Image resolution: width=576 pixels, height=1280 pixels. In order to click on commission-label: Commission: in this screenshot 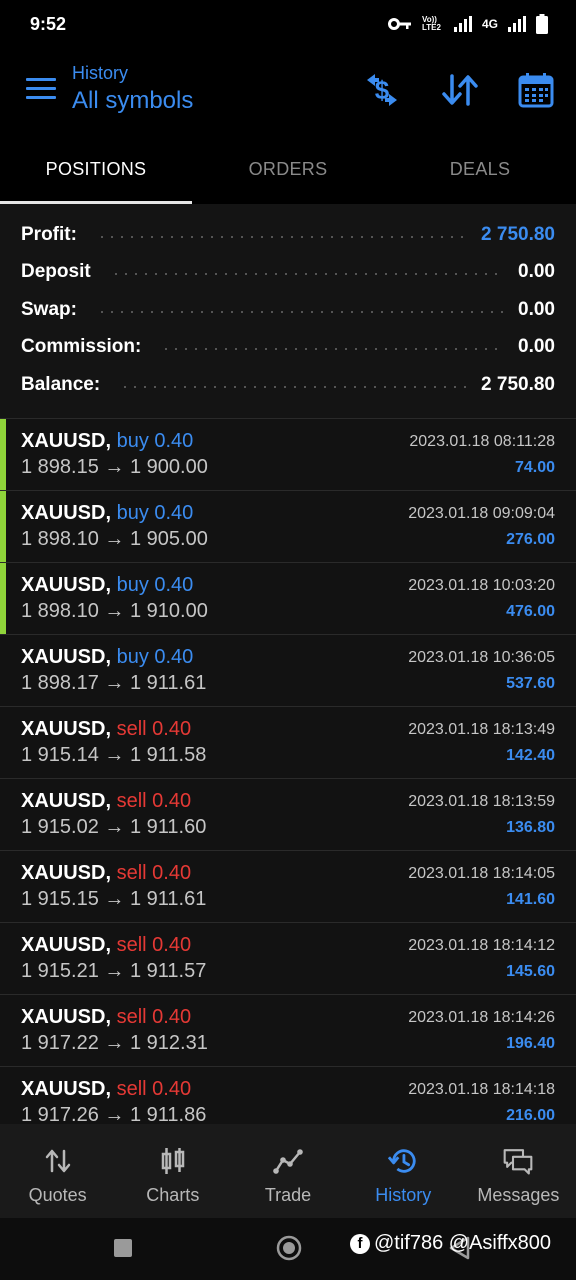, I will do `click(81, 347)`.